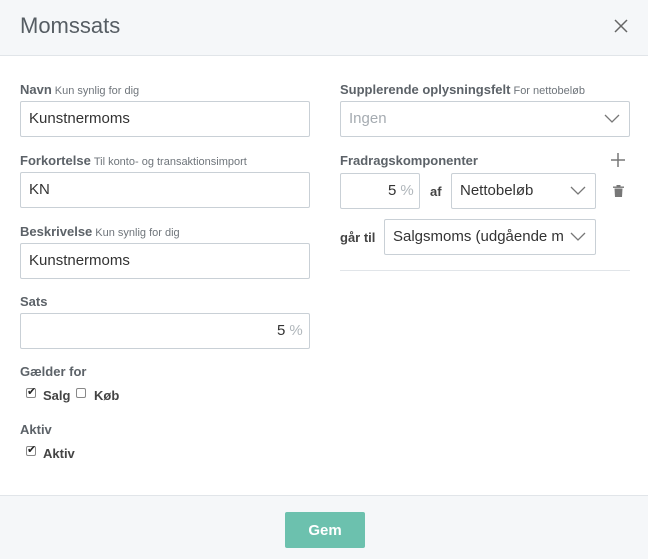 The width and height of the screenshot is (648, 559). What do you see at coordinates (409, 160) in the screenshot?
I see `deduction-label: Fradragskomponenter` at bounding box center [409, 160].